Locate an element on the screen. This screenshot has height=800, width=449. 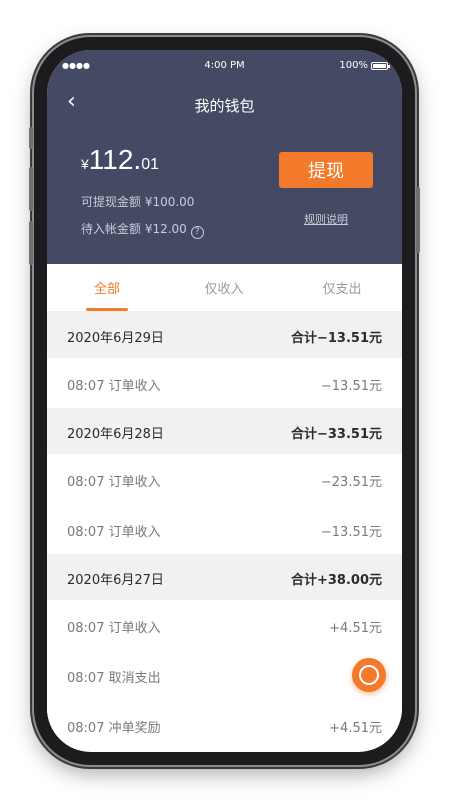
date-group-header: 2020年6月29日 合计−13.51元 is located at coordinates (224, 335).